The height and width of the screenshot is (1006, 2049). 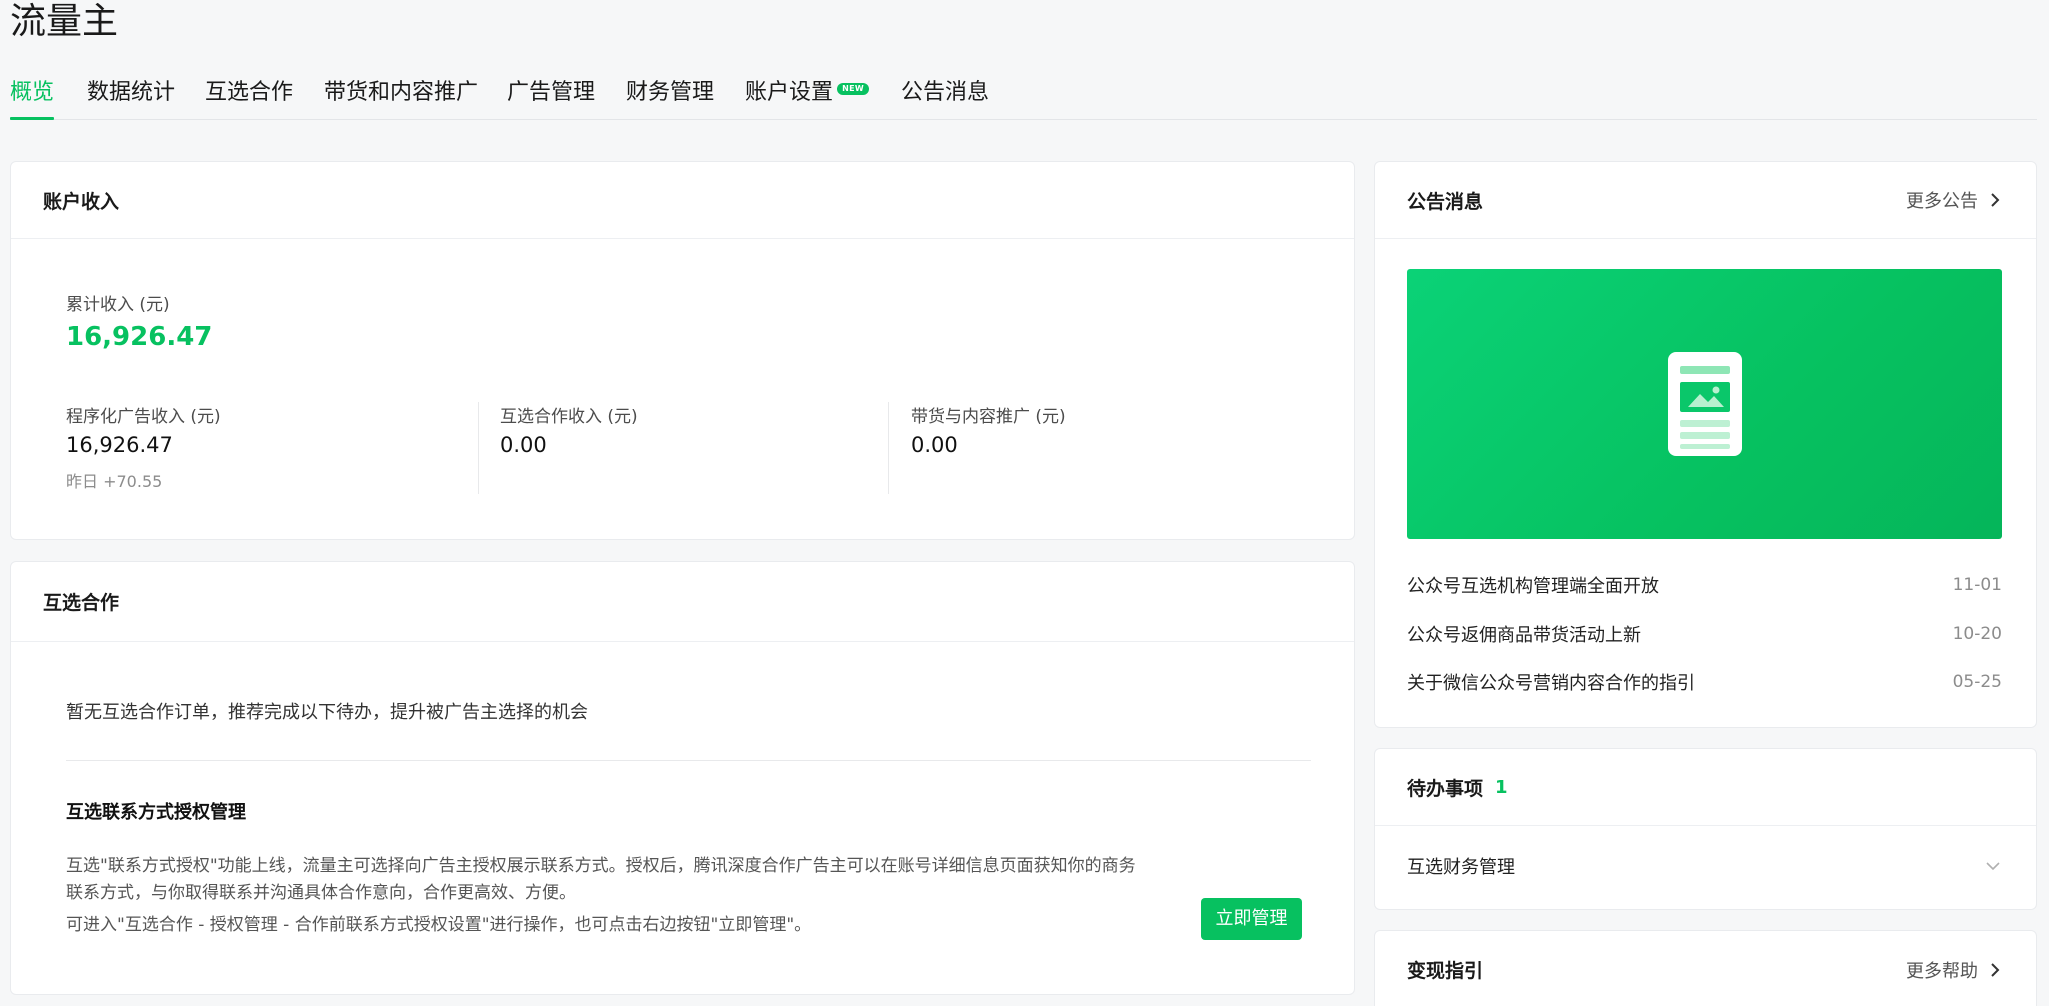 What do you see at coordinates (1251, 919) in the screenshot?
I see `manage-now-button: 立即管理` at bounding box center [1251, 919].